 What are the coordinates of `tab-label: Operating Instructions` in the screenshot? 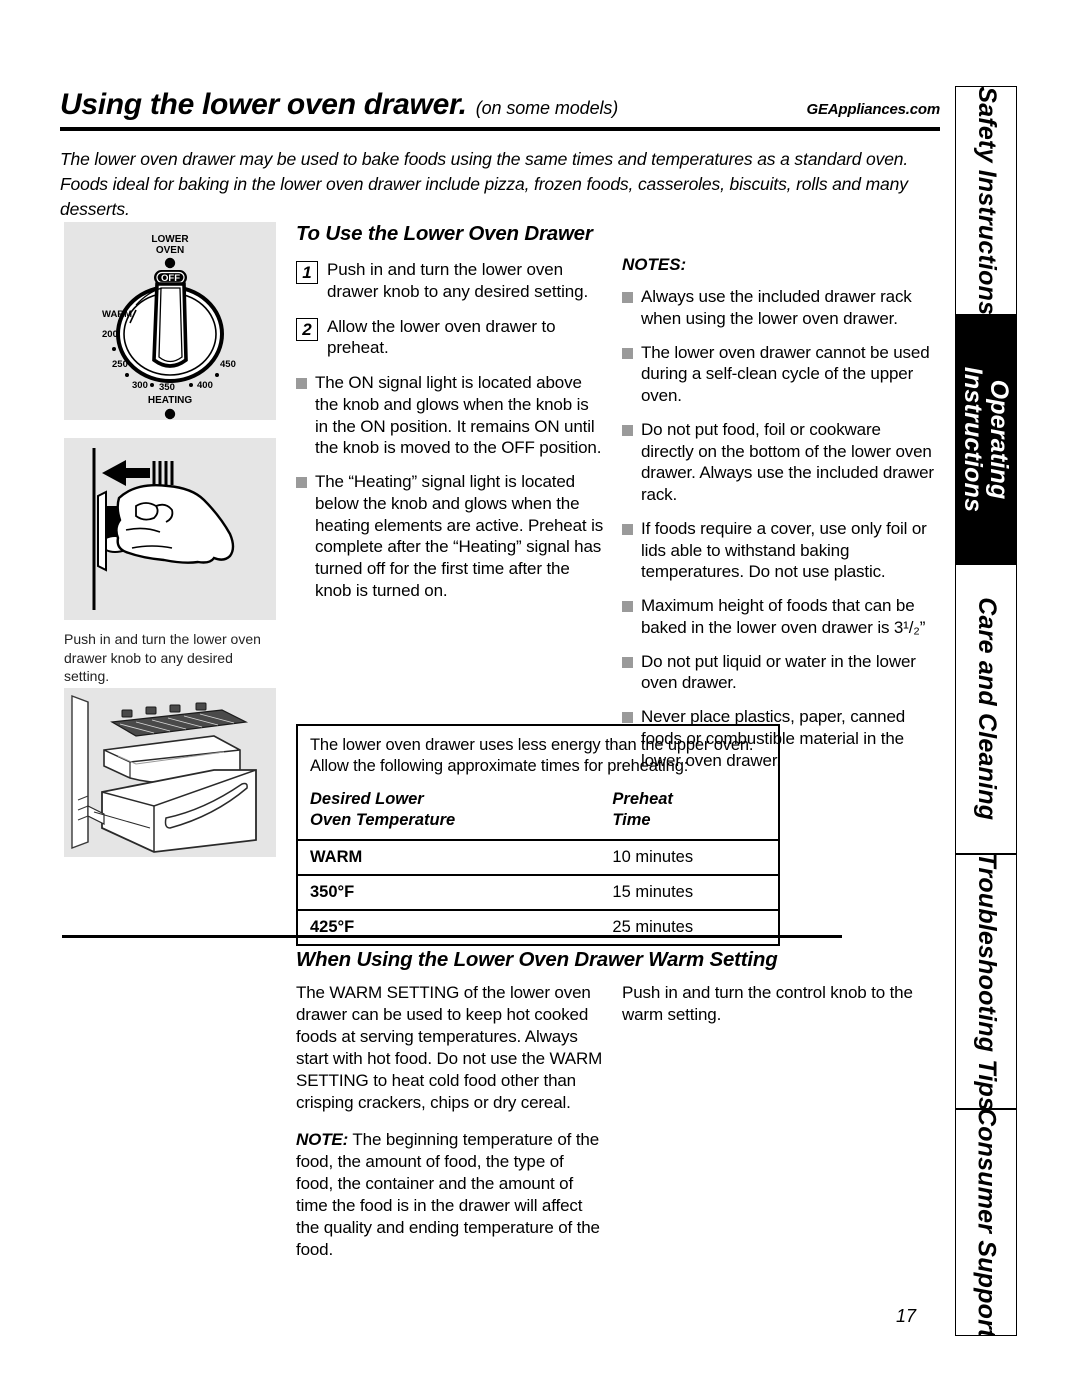 It's located at (987, 439).